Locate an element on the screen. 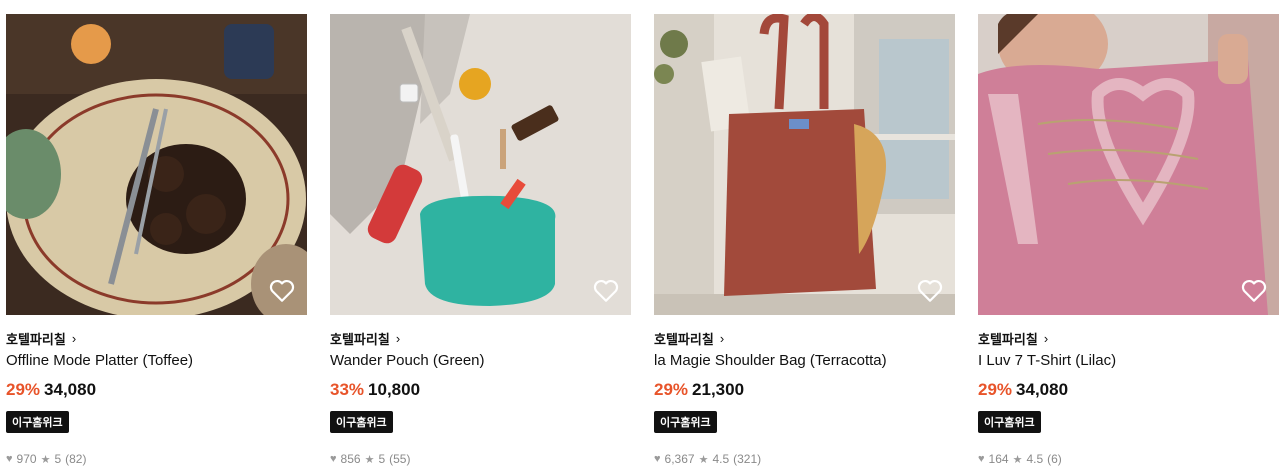 Image resolution: width=1280 pixels, height=467 pixels. price-row: 33% 10,800 is located at coordinates (480, 392).